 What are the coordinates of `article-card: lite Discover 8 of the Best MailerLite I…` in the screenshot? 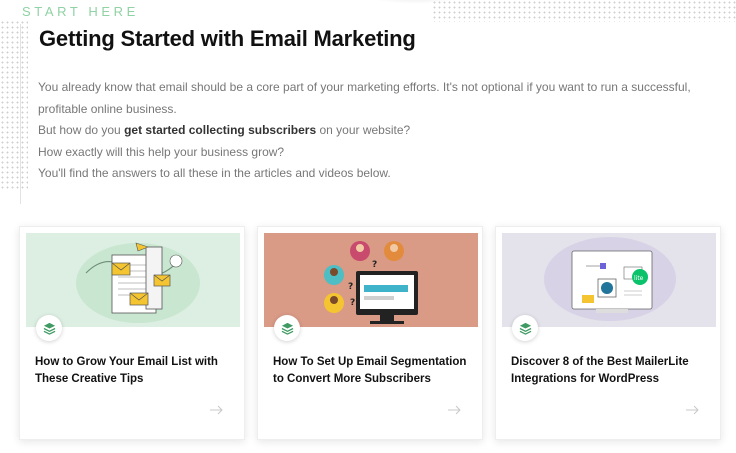 It's located at (608, 333).